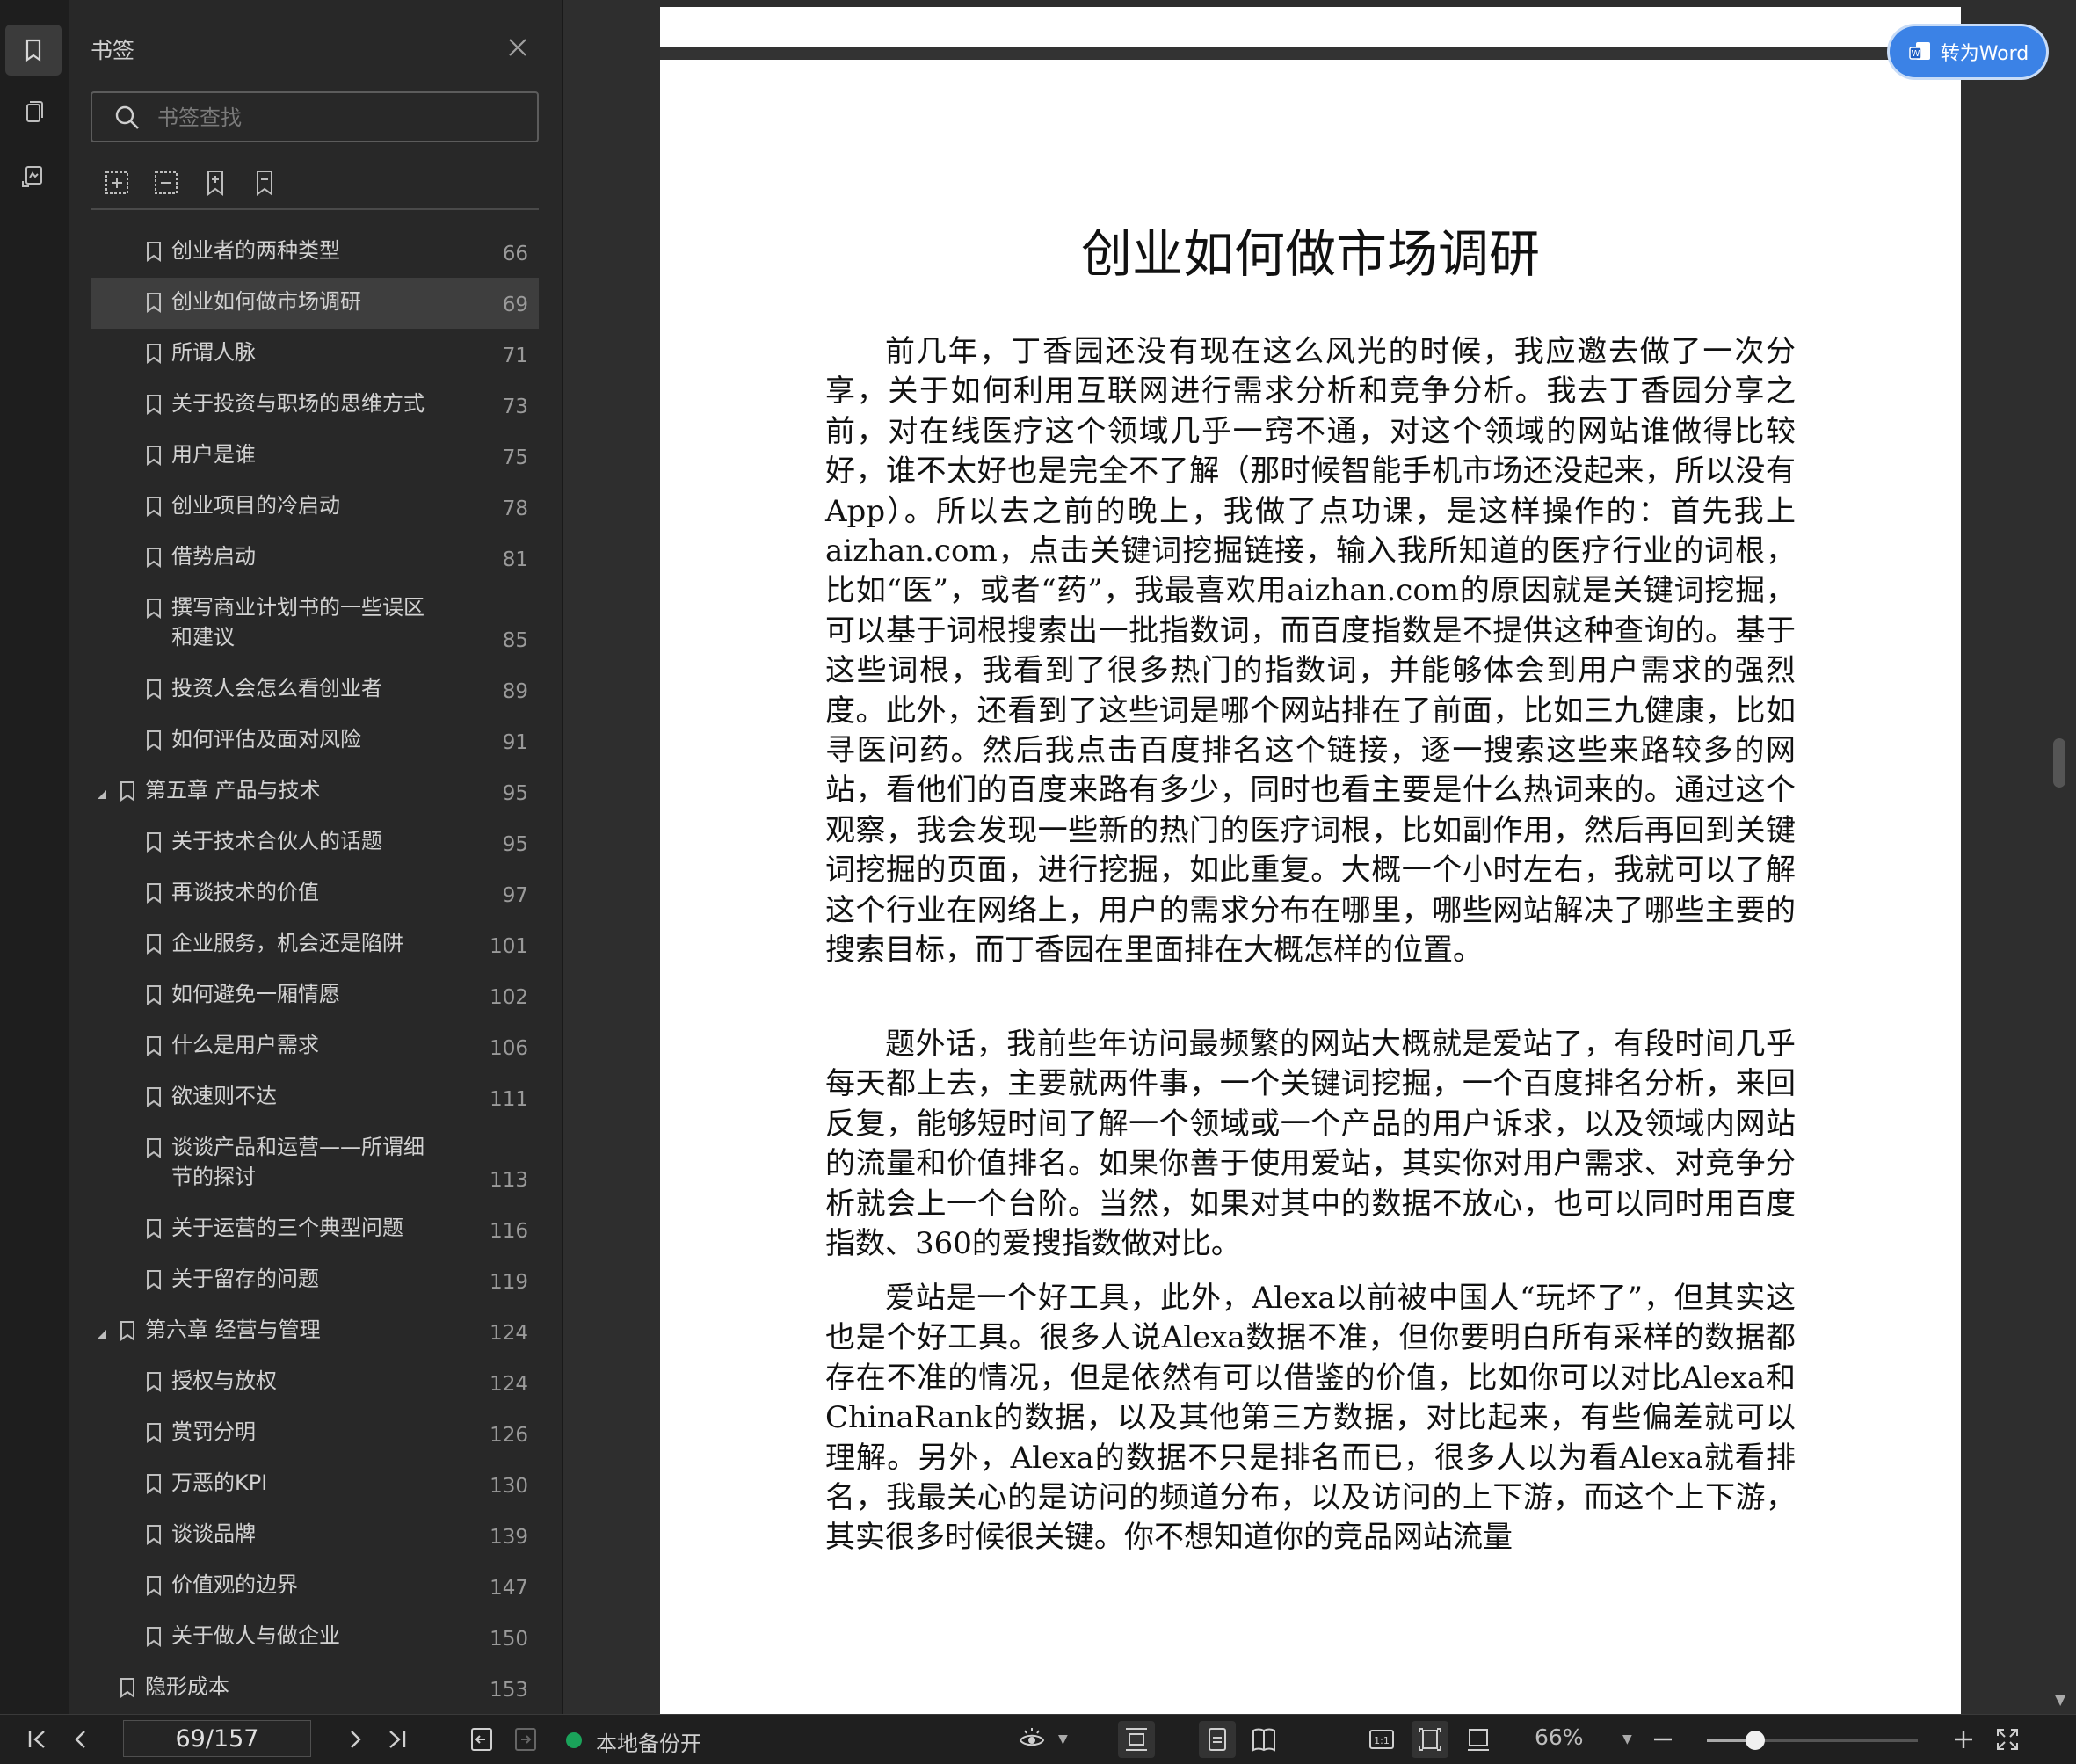 This screenshot has width=2076, height=1764. Describe the element at coordinates (518, 47) in the screenshot. I see `panel-close-button` at that location.